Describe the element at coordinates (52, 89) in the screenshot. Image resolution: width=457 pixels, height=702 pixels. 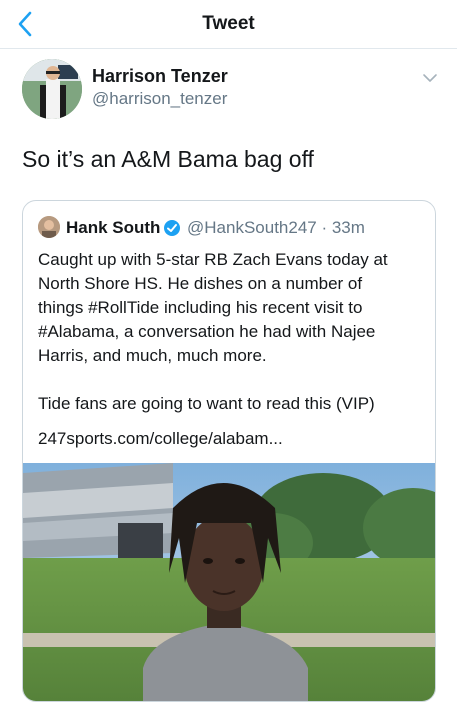
I see `author-avatar` at that location.